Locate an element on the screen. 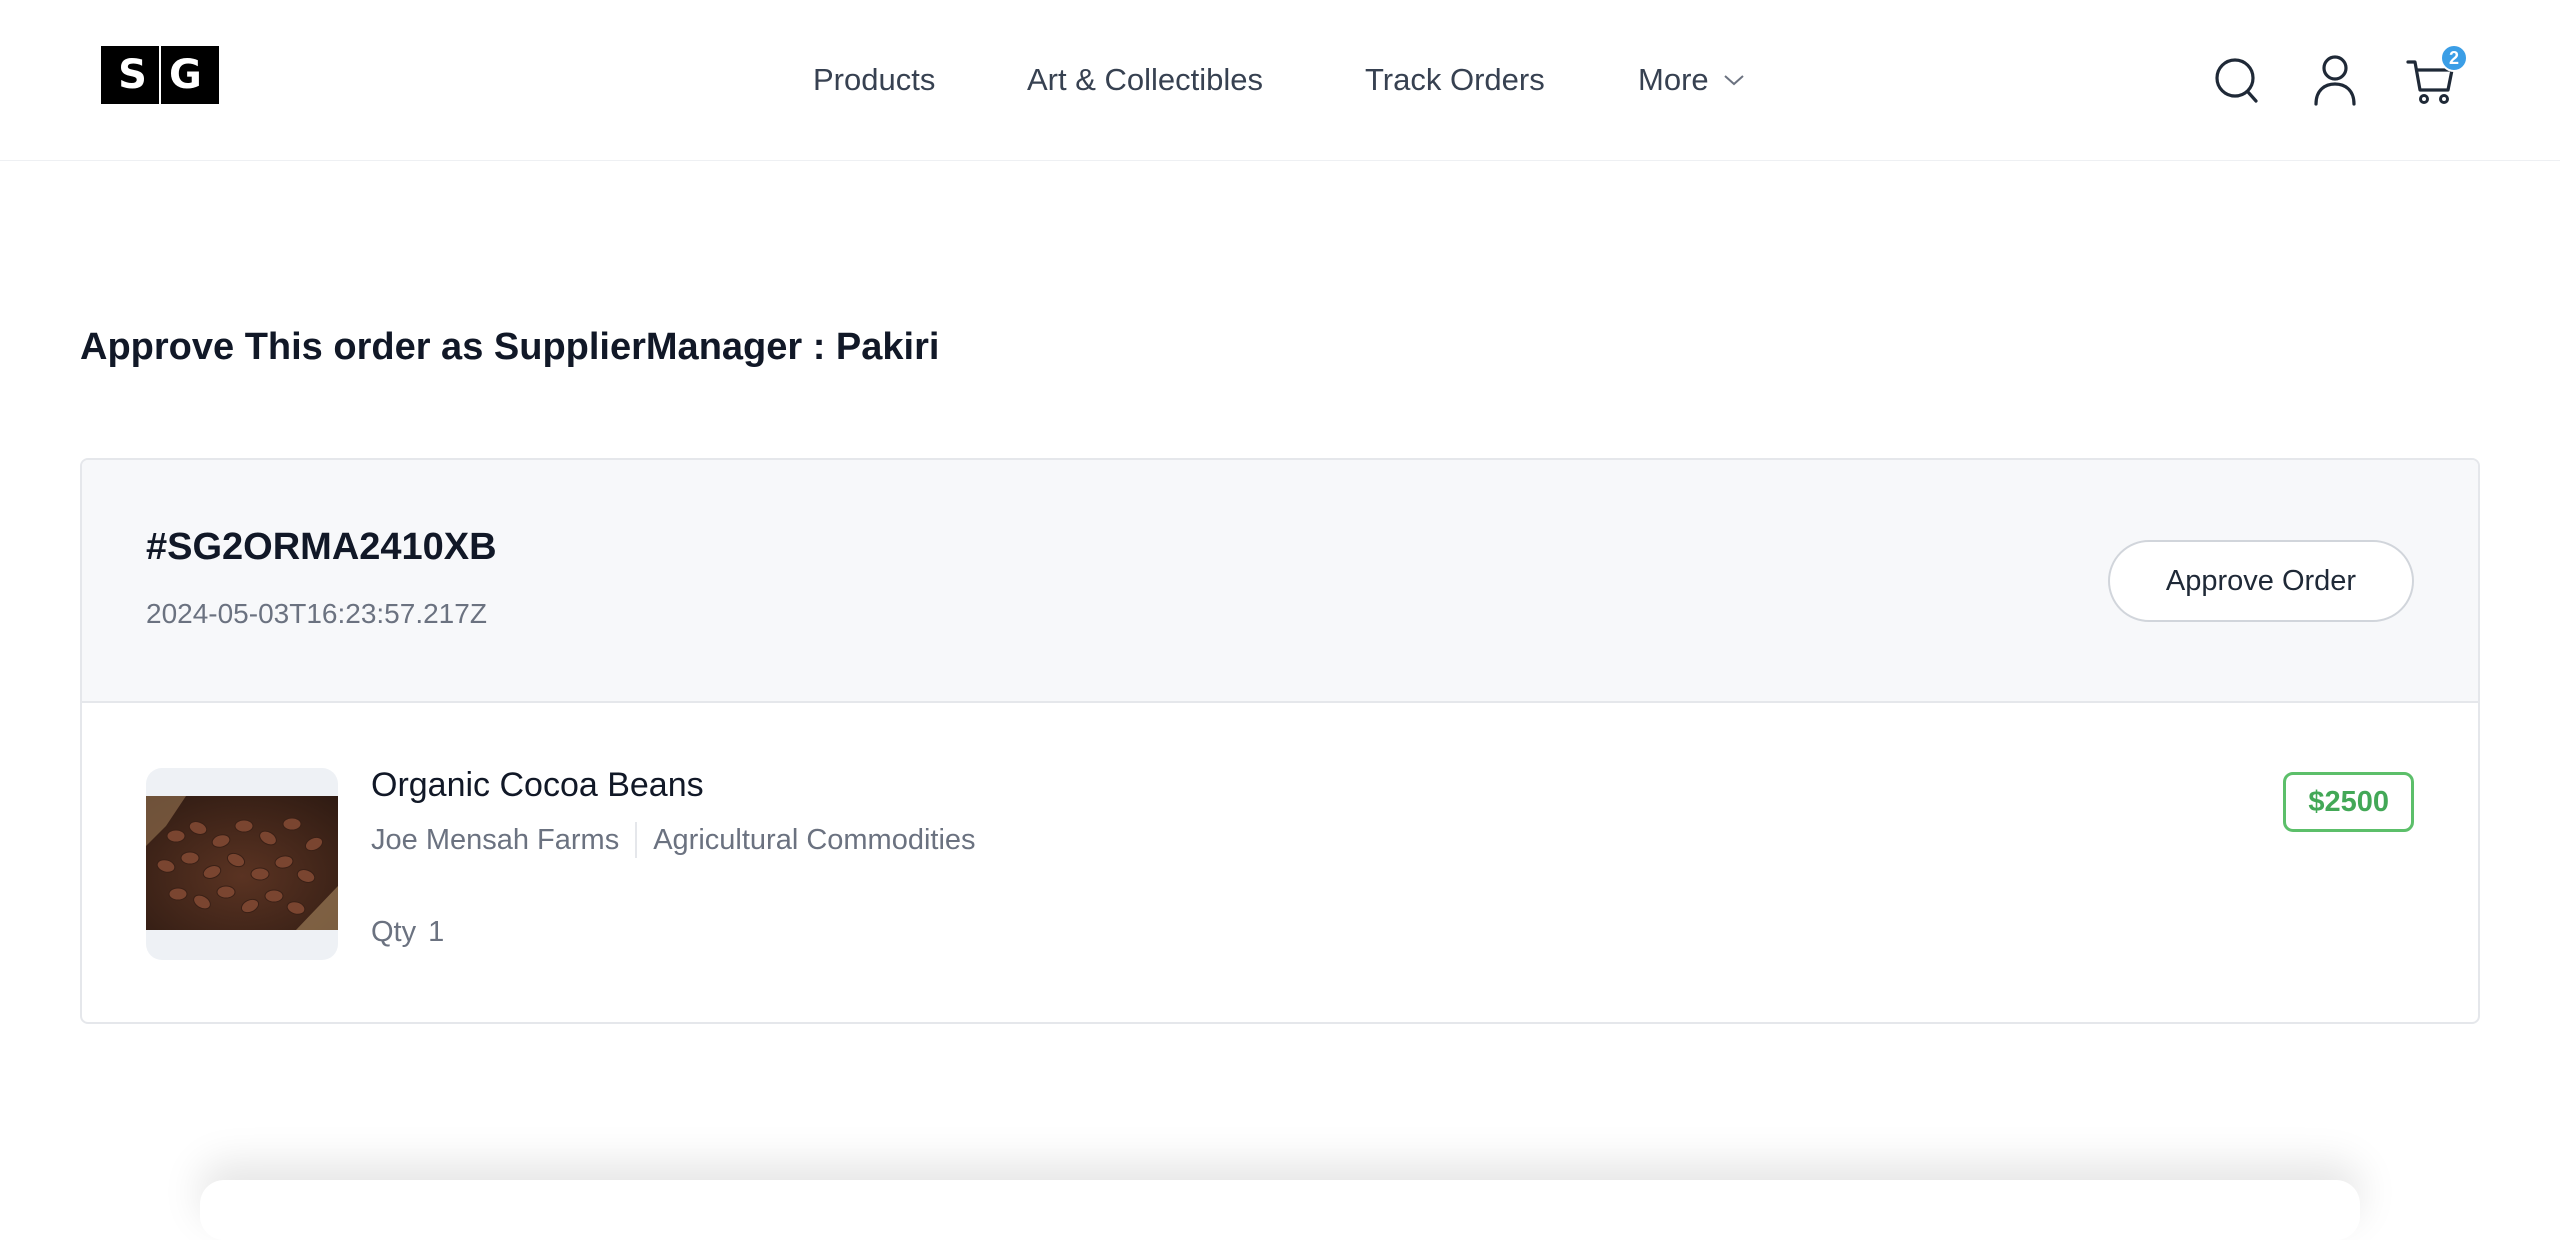 The image size is (2560, 1240). product-category: Agricultural Commodities is located at coordinates (814, 839).